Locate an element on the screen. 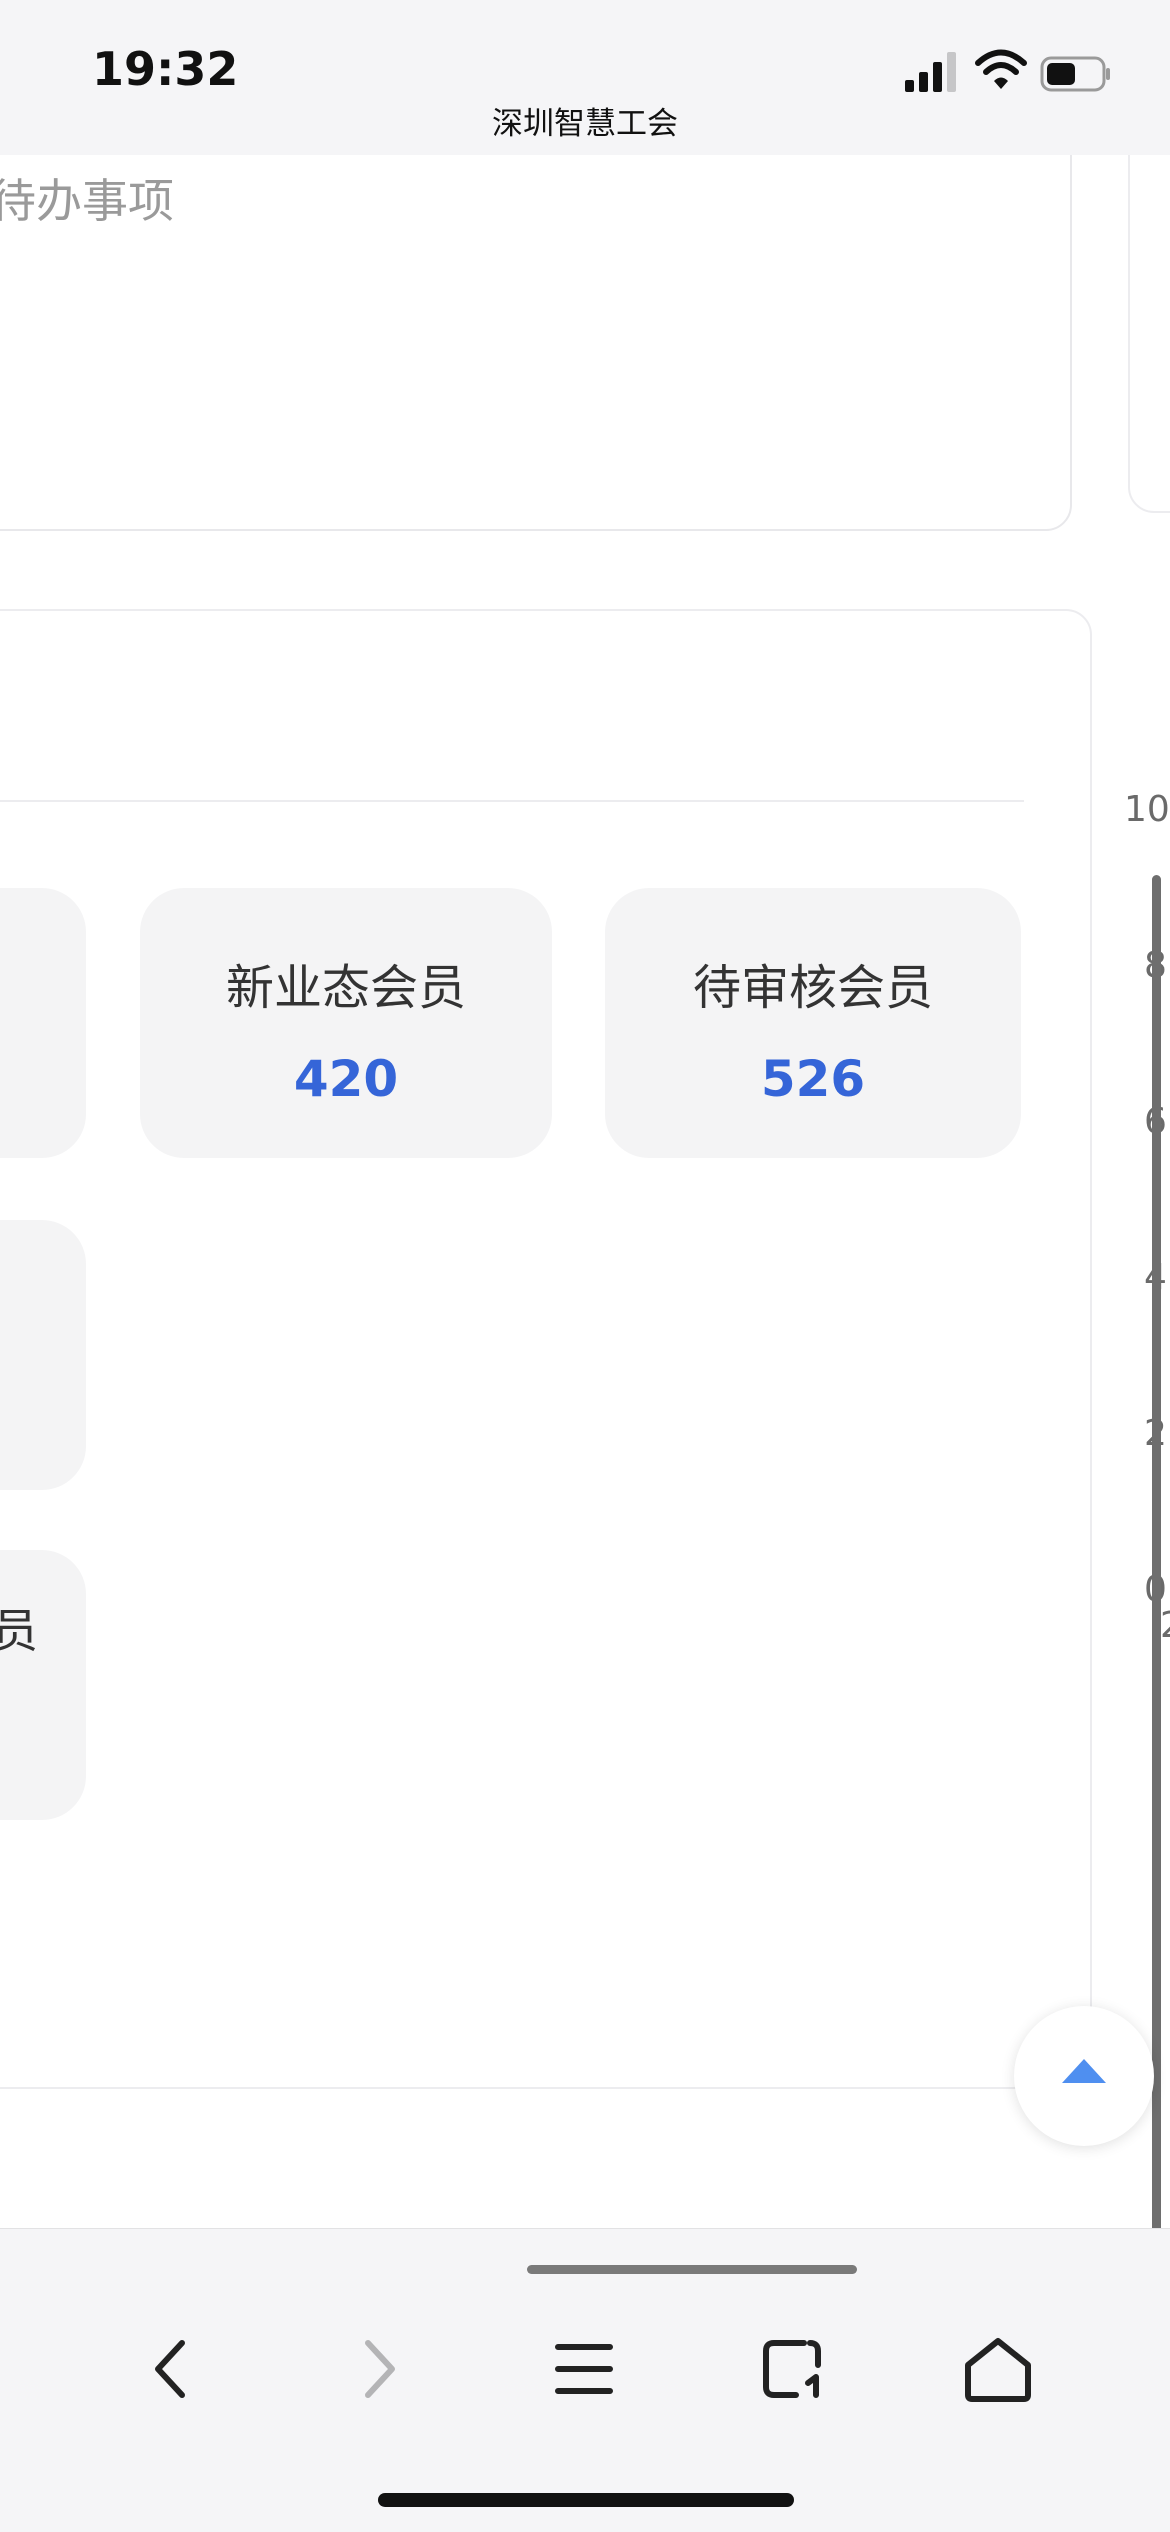 The width and height of the screenshot is (1170, 2532). stats-divider is located at coordinates (512, 801).